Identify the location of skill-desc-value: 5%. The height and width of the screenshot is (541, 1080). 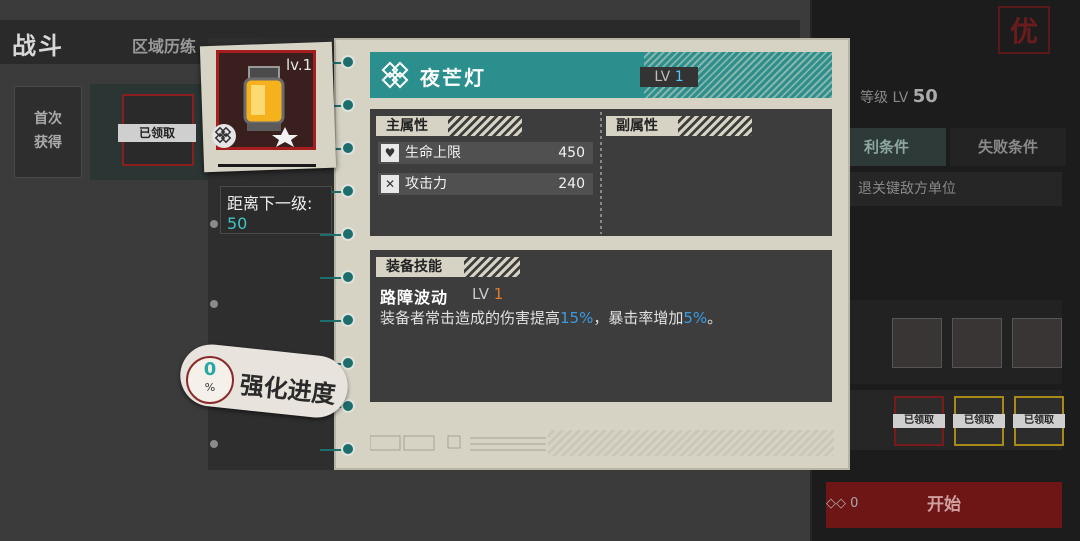
(695, 318).